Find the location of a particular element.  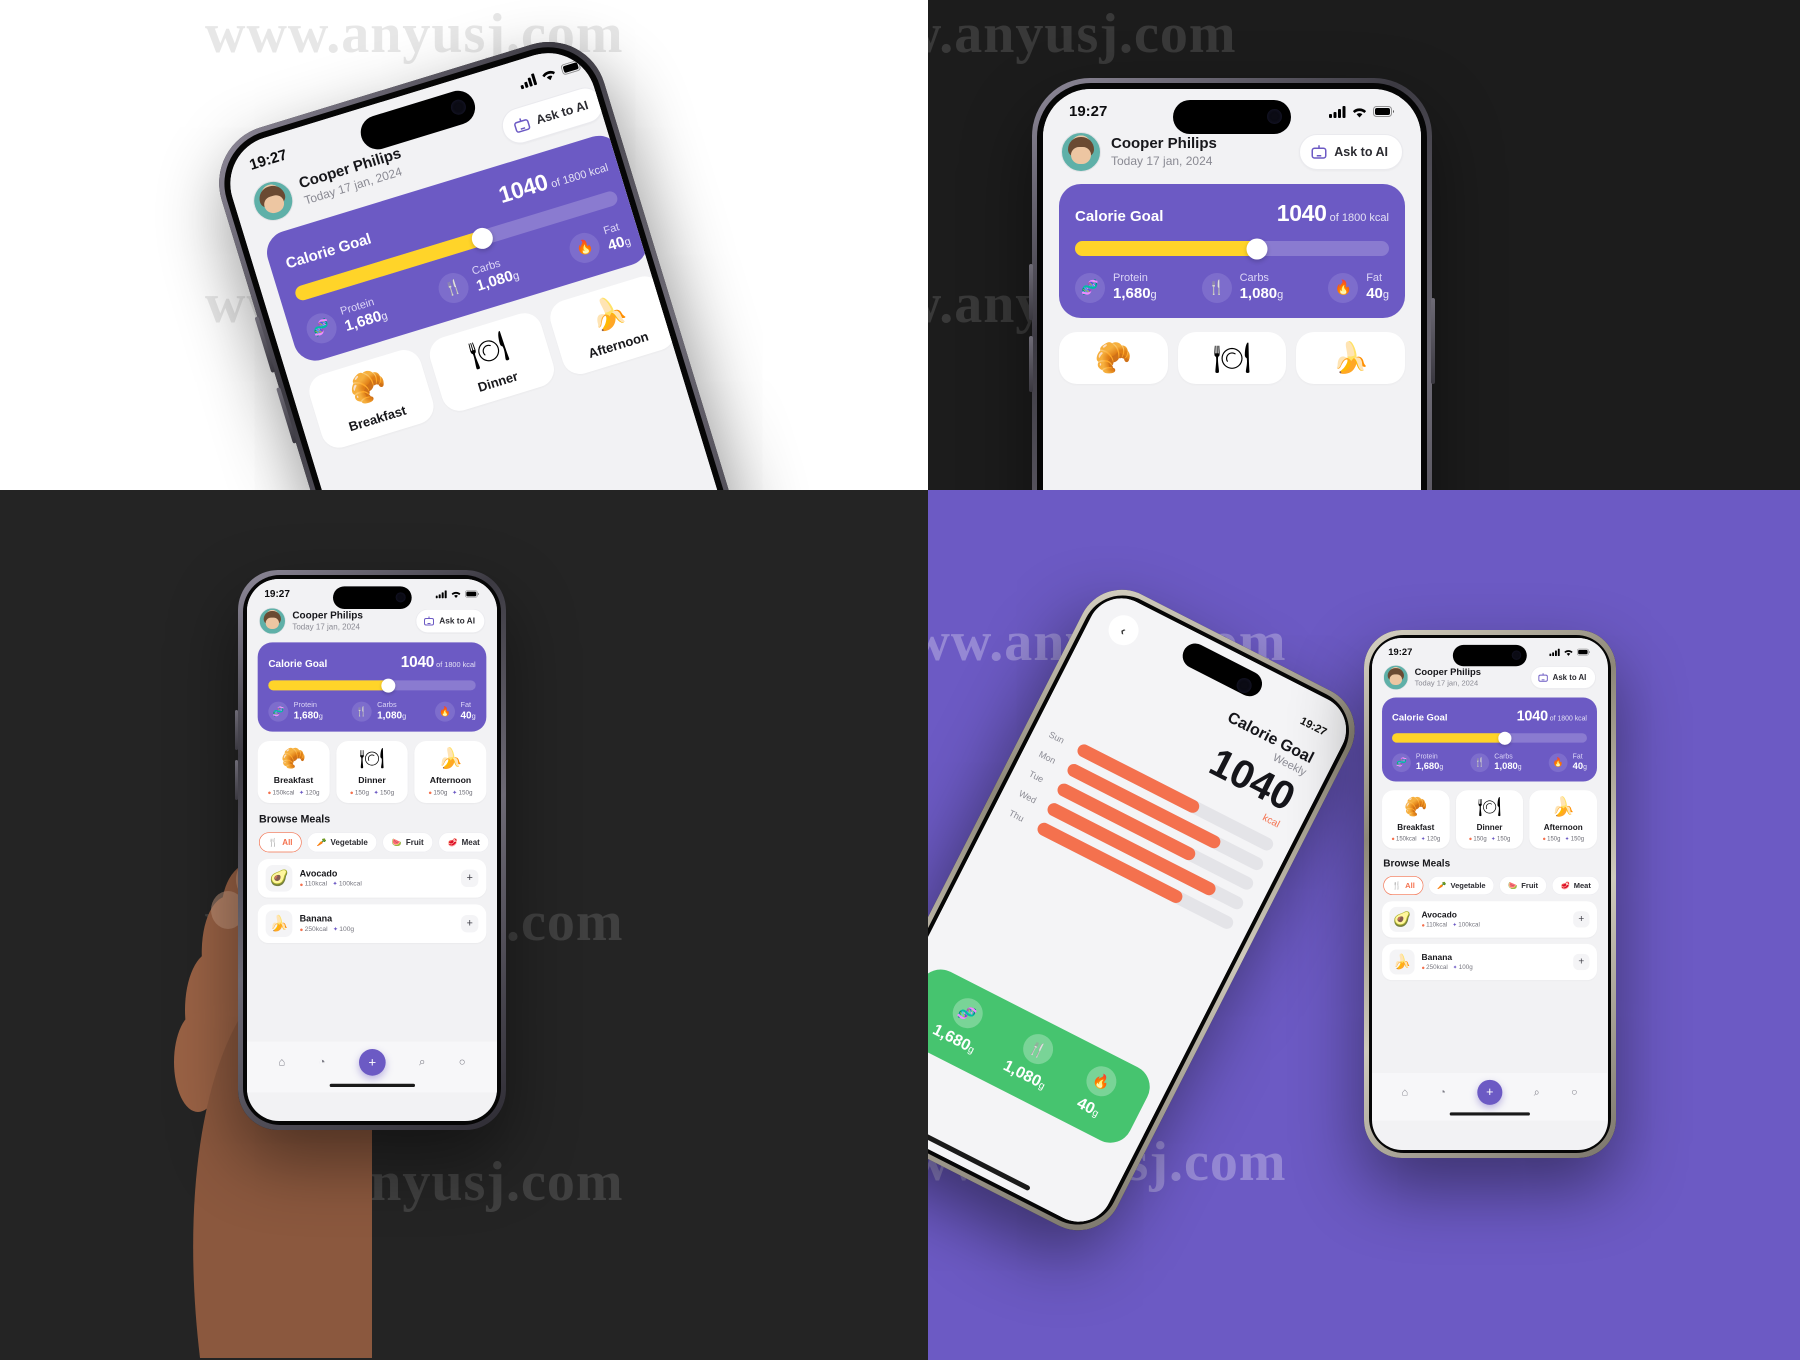

meal-card-dinner: 🍽 is located at coordinates (1232, 357).